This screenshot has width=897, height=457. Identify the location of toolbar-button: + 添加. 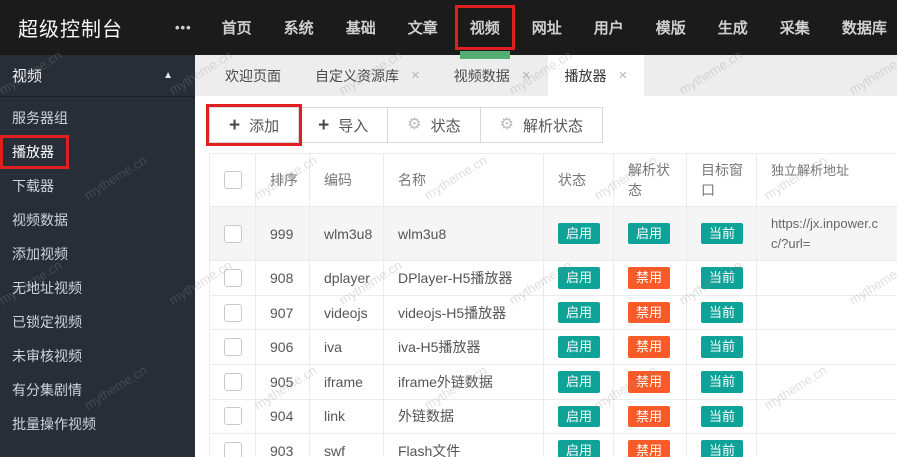
(254, 125).